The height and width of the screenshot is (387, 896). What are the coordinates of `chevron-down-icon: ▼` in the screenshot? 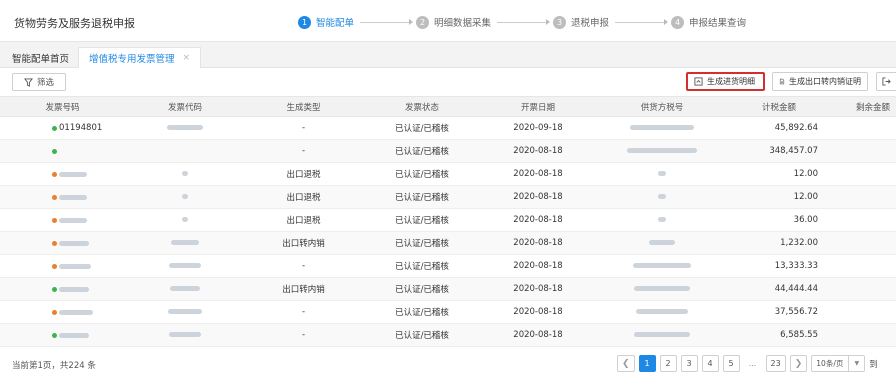 It's located at (857, 363).